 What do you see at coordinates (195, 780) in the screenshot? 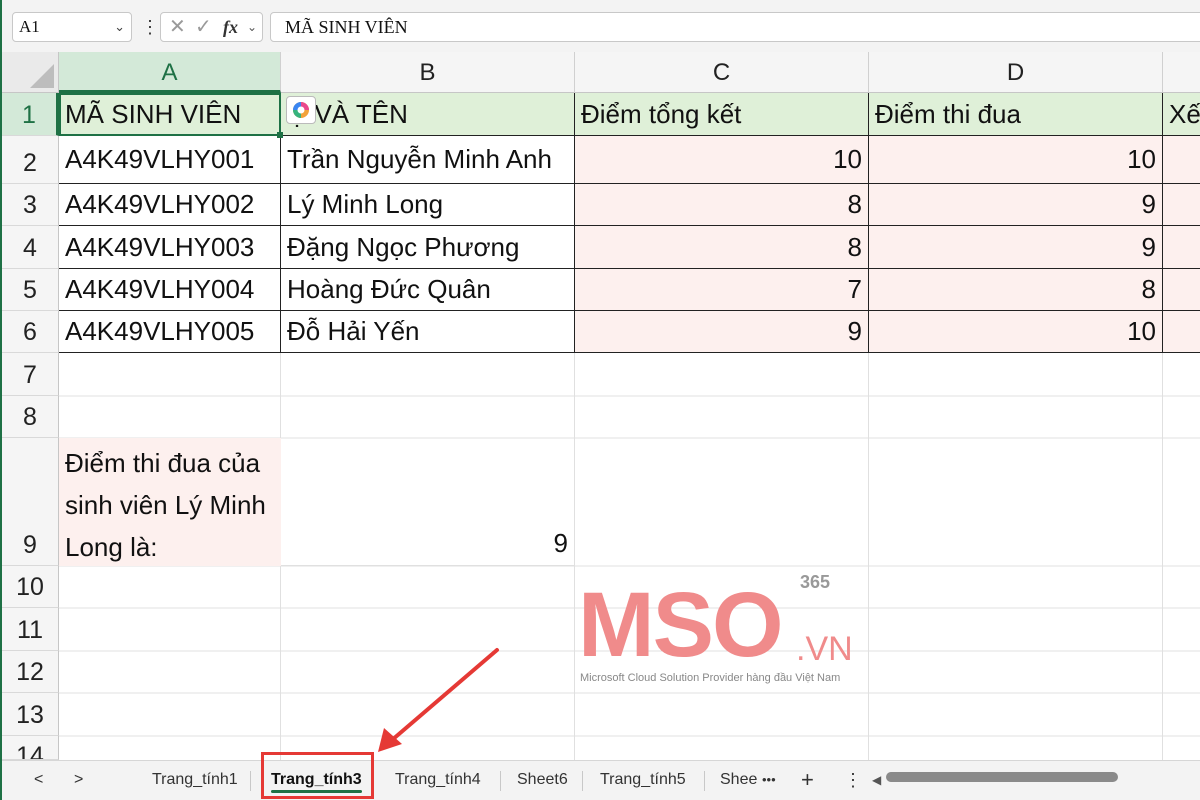
I see `sheet-tab-trang-tinh1: Trang_tính1` at bounding box center [195, 780].